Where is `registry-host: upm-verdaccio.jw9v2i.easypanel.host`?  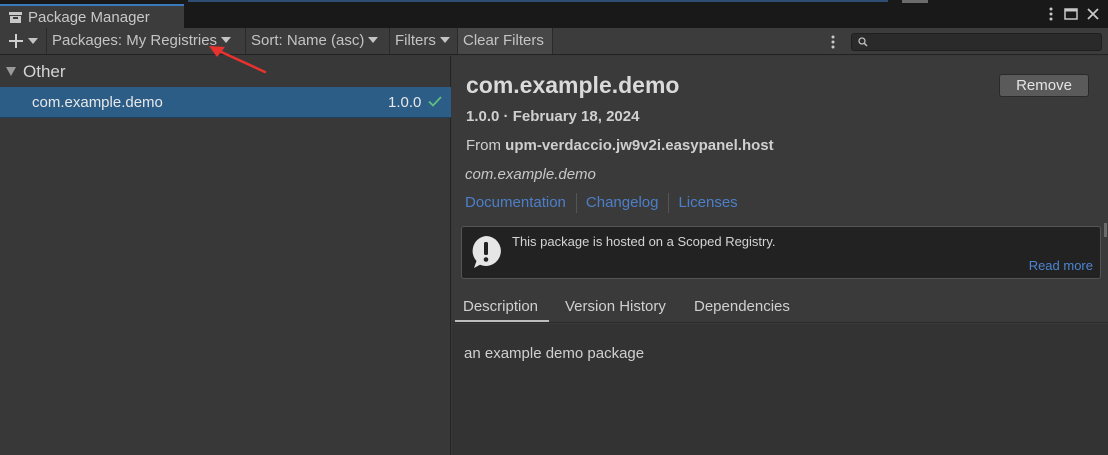
registry-host: upm-verdaccio.jw9v2i.easypanel.host is located at coordinates (639, 145).